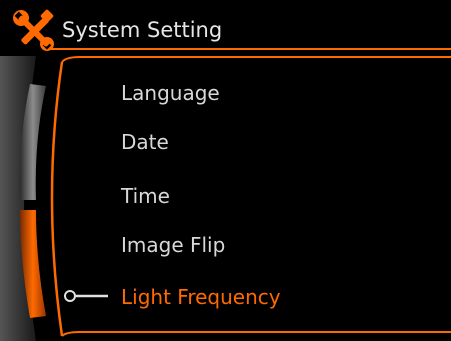 The width and height of the screenshot is (451, 341). Describe the element at coordinates (57, 199) in the screenshot. I see `menu-arc` at that location.